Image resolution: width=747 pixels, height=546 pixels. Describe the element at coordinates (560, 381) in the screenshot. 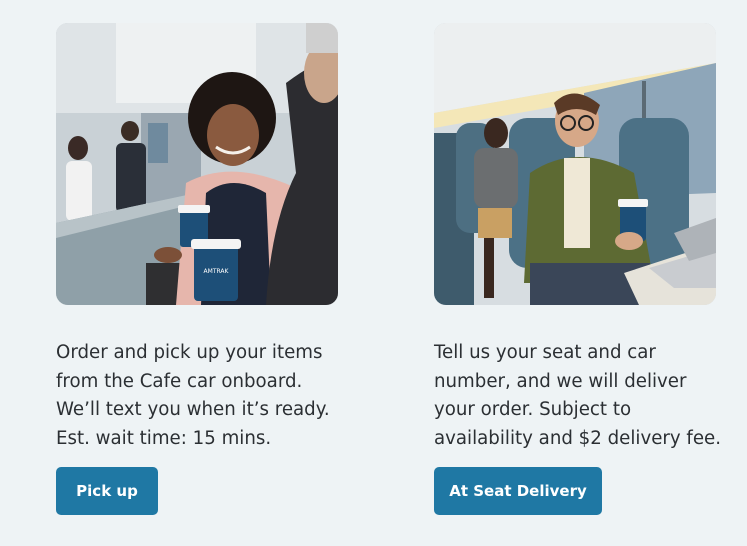

I see `seat-description-line: number, and we will deliver` at that location.